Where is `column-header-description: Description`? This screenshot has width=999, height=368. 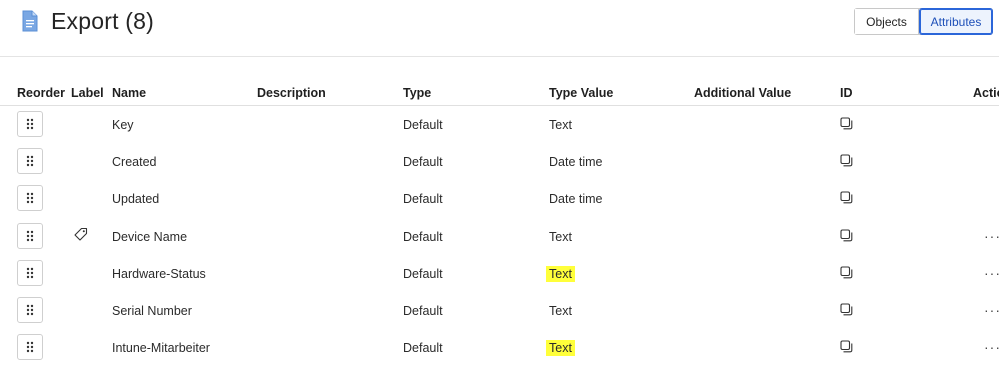 column-header-description: Description is located at coordinates (291, 93).